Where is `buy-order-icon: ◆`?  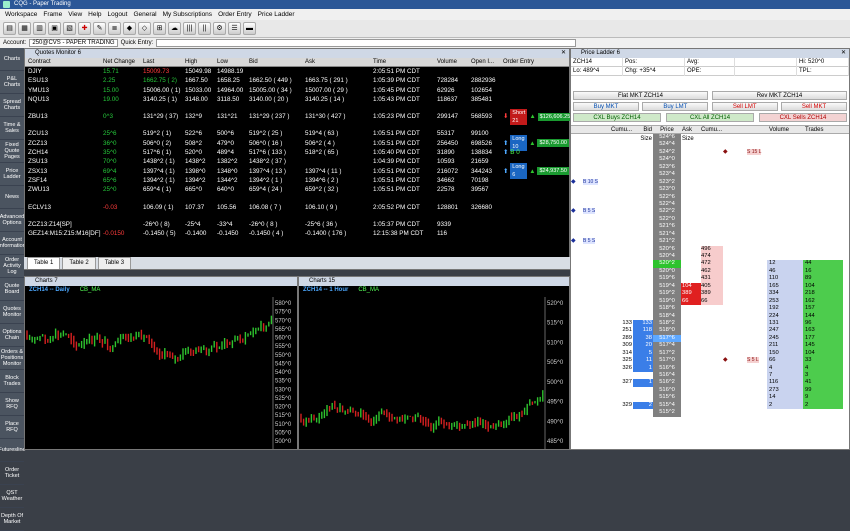 buy-order-icon: ◆ is located at coordinates (573, 211).